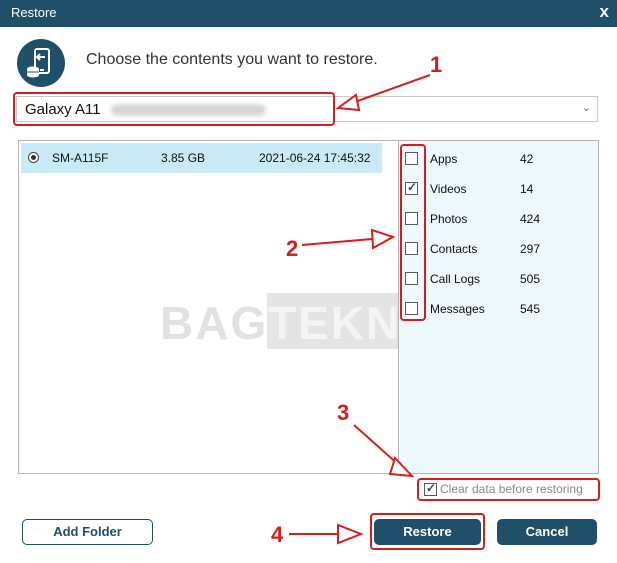 The height and width of the screenshot is (563, 617). What do you see at coordinates (277, 534) in the screenshot?
I see `annotation-number-4: 4` at bounding box center [277, 534].